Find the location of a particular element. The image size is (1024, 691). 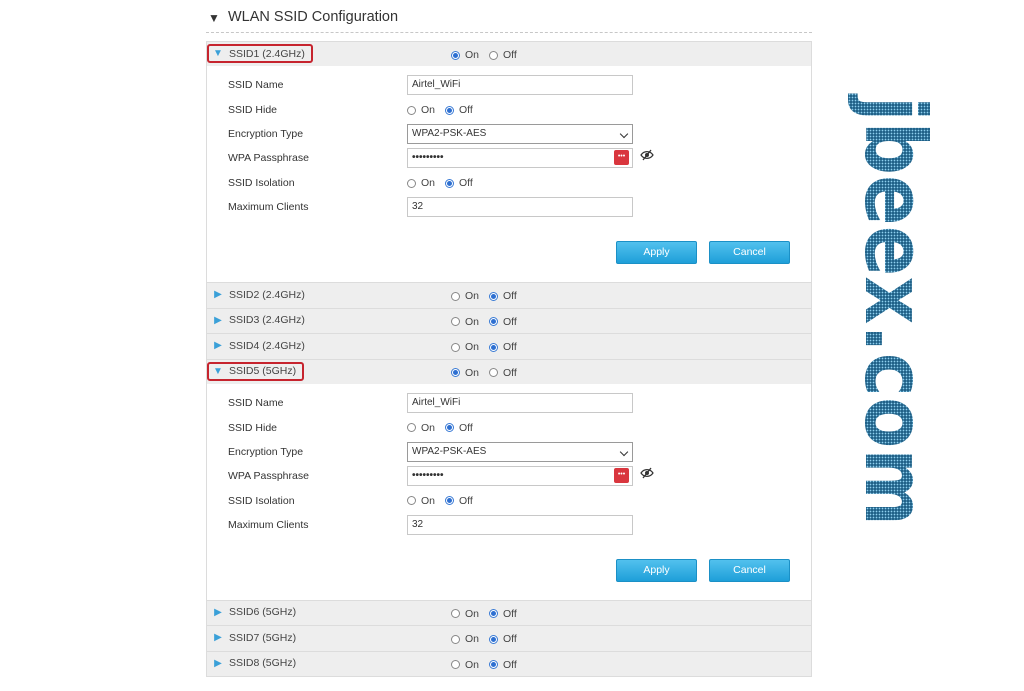

ssid-title-box: ▶ SSID3 (2.4GHz) is located at coordinates (260, 320).